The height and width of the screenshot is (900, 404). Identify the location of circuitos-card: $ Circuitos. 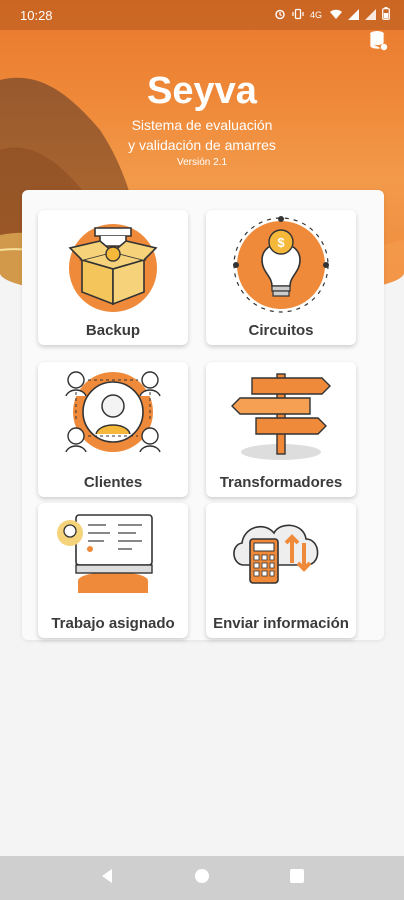
(281, 277).